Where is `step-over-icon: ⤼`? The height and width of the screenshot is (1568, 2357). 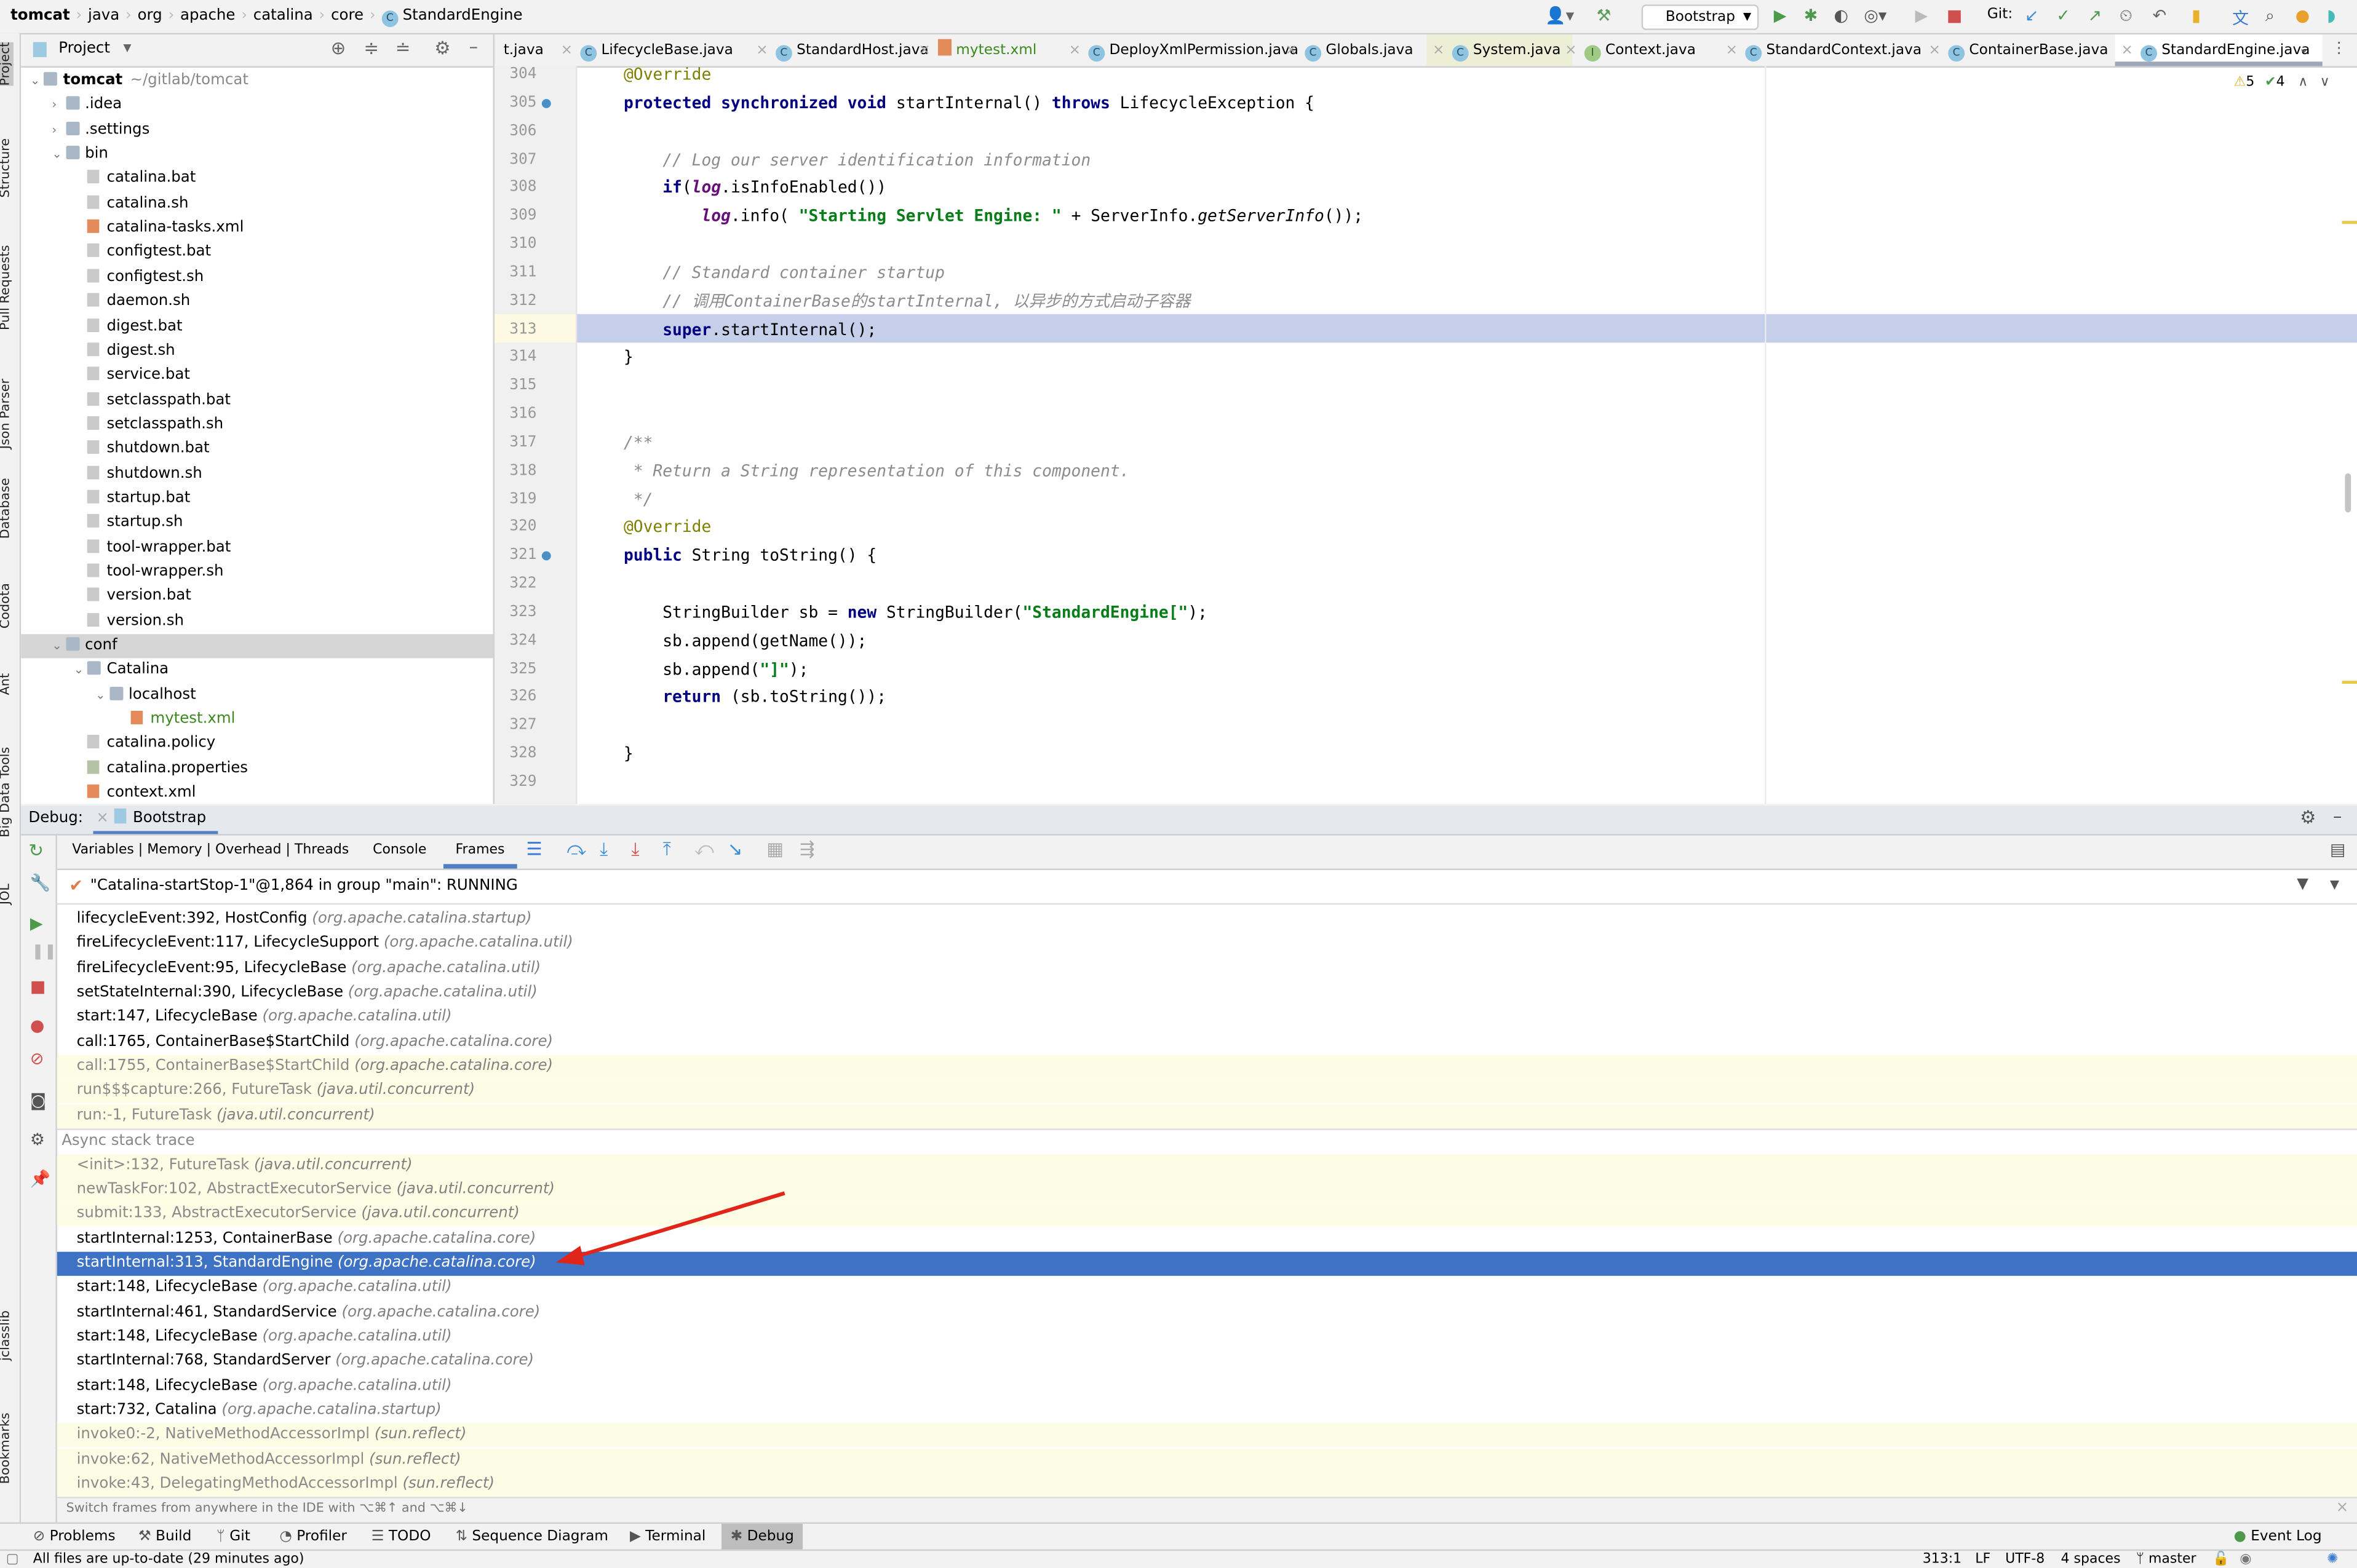 step-over-icon: ⤼ is located at coordinates (576, 850).